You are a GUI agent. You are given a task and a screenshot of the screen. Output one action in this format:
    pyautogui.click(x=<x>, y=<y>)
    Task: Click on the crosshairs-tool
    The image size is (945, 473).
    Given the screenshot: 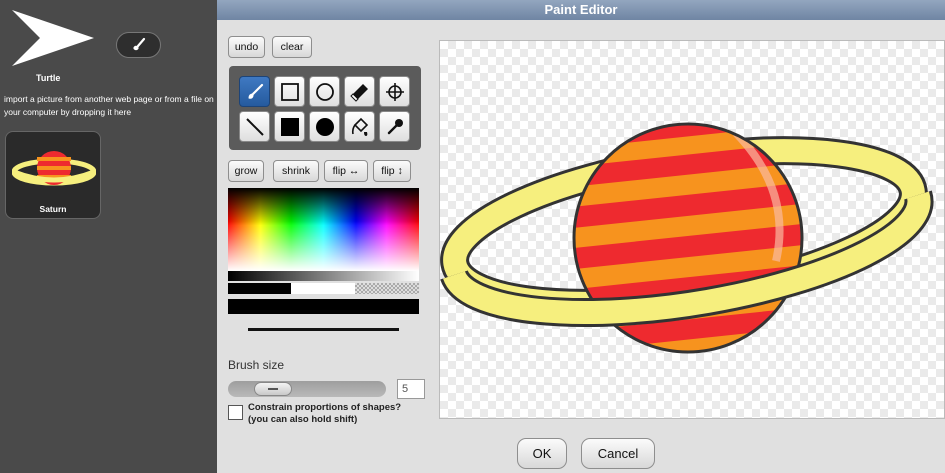 What is the action you would take?
    pyautogui.click(x=394, y=91)
    